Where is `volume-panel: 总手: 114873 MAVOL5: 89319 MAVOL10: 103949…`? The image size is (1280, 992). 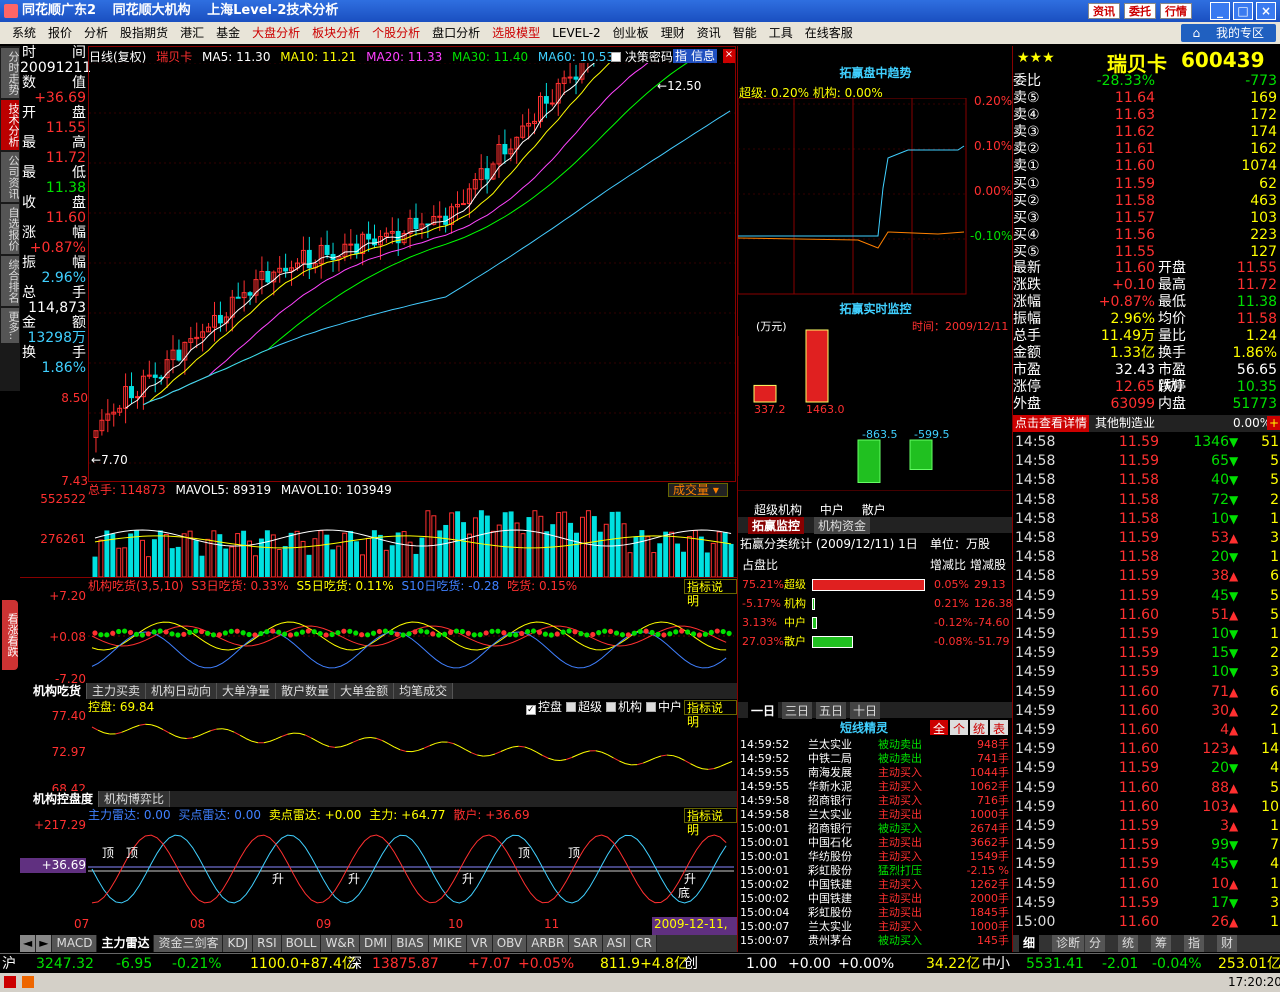 volume-panel: 总手: 114873 MAVOL5: 89319 MAVOL10: 103949… is located at coordinates (378, 530).